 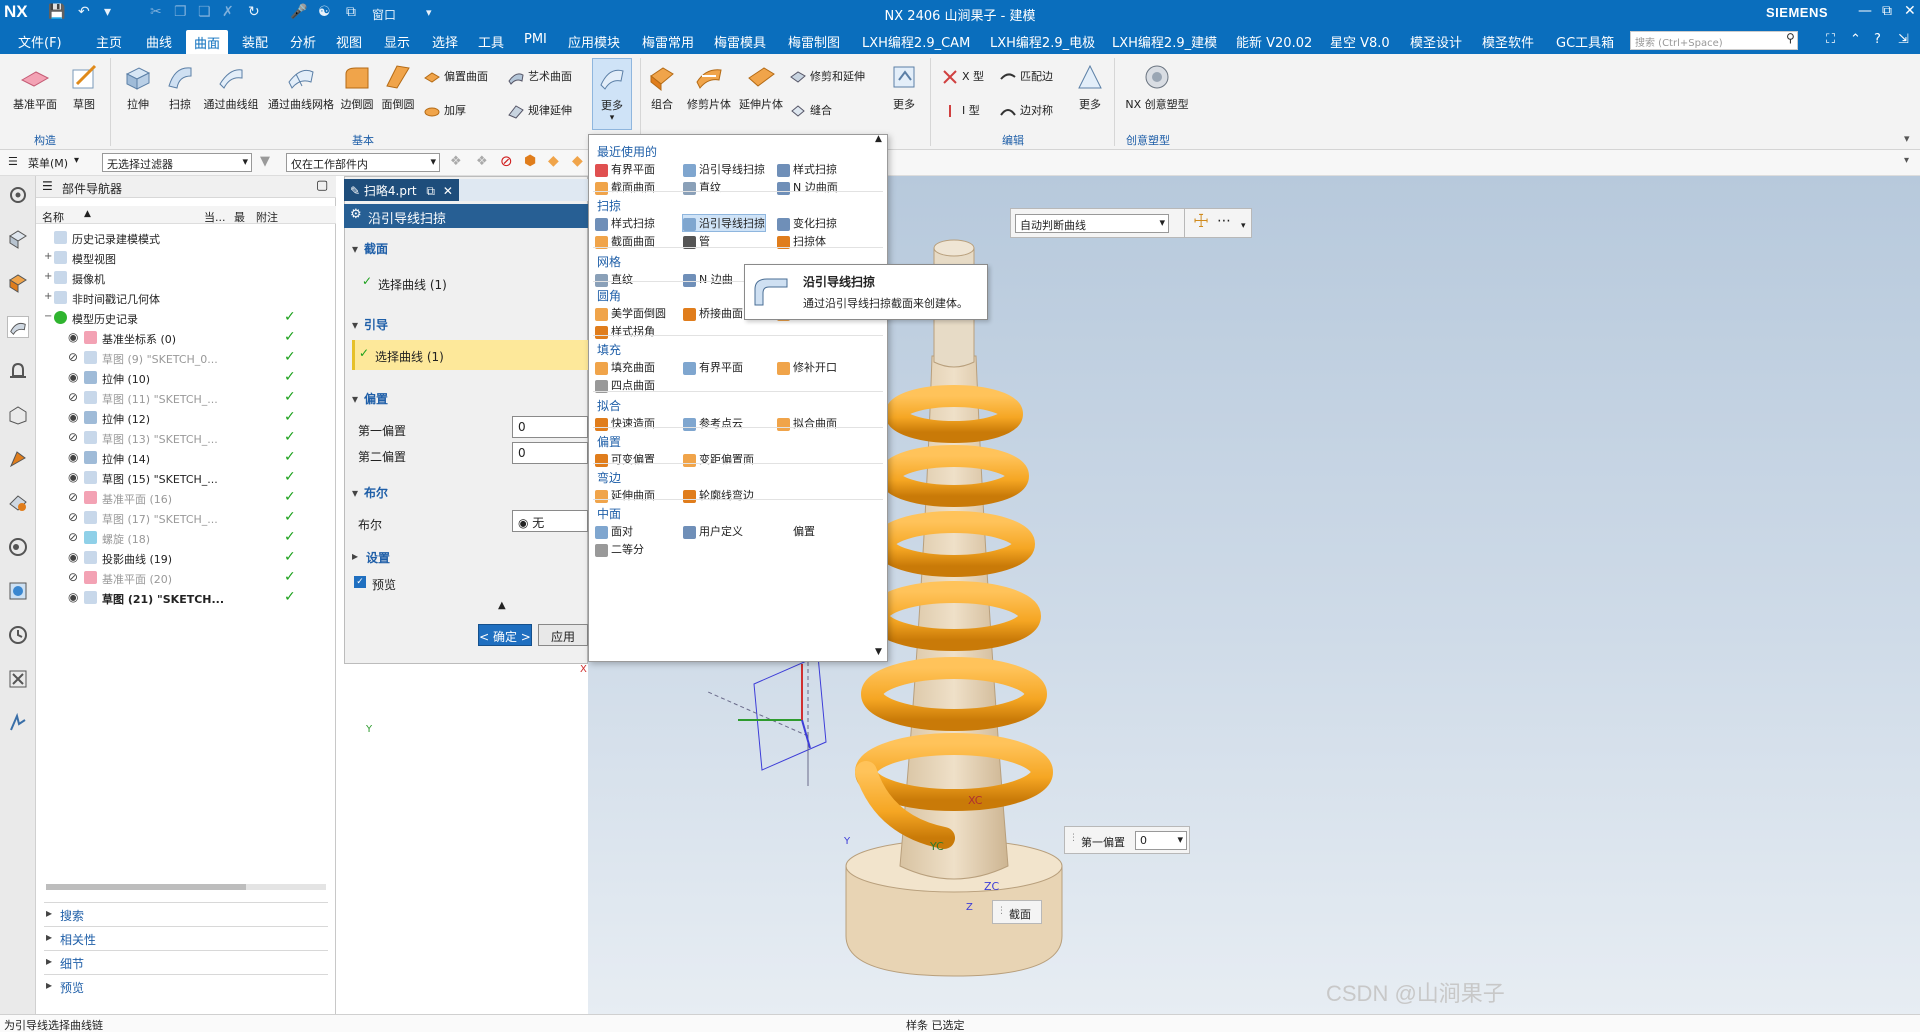 I want to click on tree-row: ⊘ 草图 (9) "SKETCH_0... ✓, so click(x=186, y=358).